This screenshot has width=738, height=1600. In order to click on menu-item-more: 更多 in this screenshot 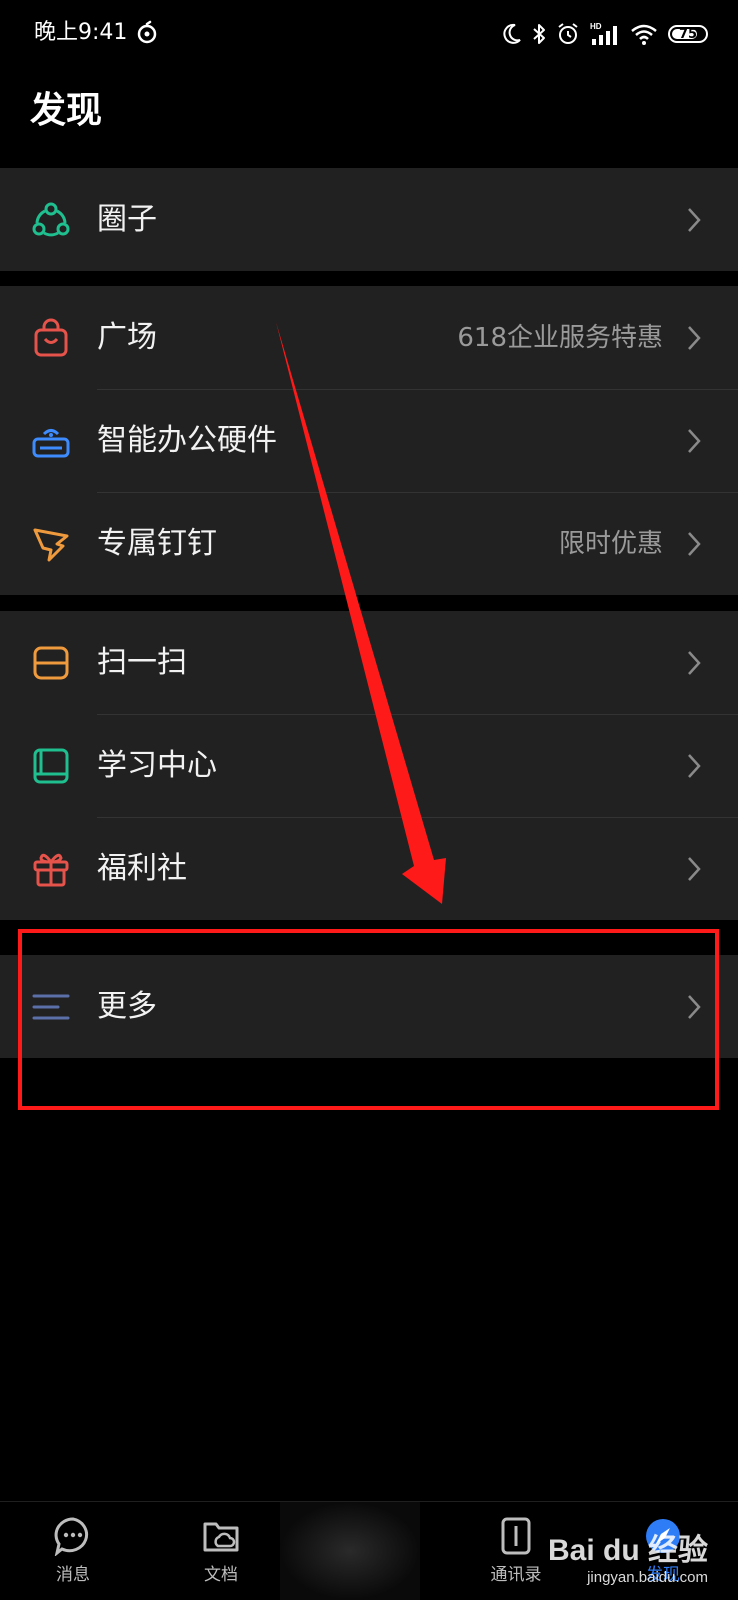, I will do `click(369, 1006)`.